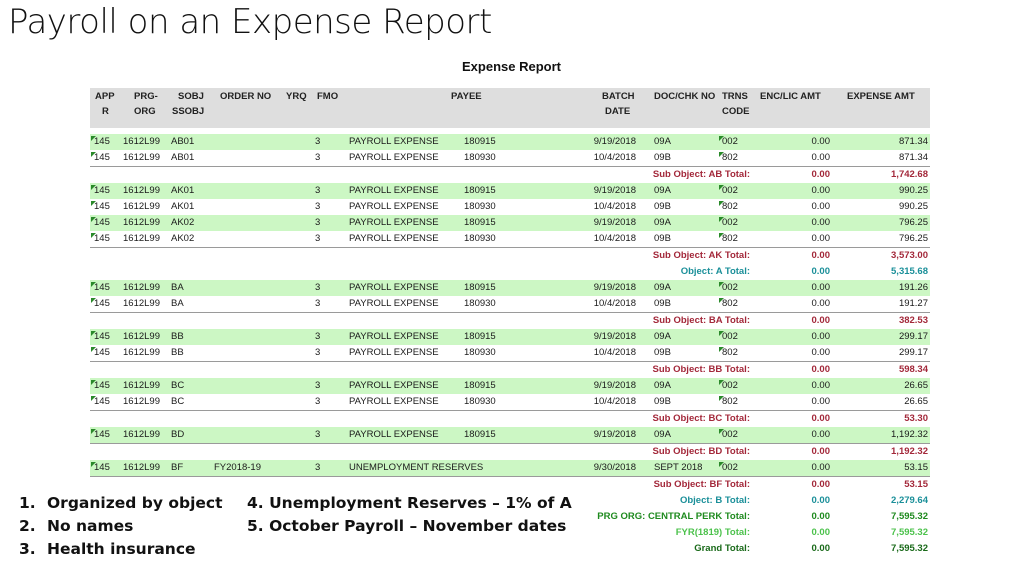  I want to click on expense-amt: 990.25, so click(913, 206).